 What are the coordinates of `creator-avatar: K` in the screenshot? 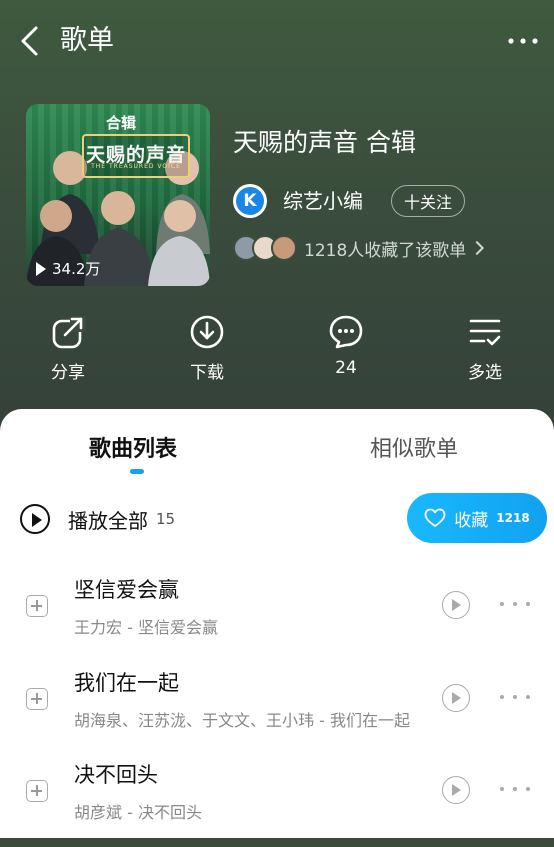 It's located at (250, 201).